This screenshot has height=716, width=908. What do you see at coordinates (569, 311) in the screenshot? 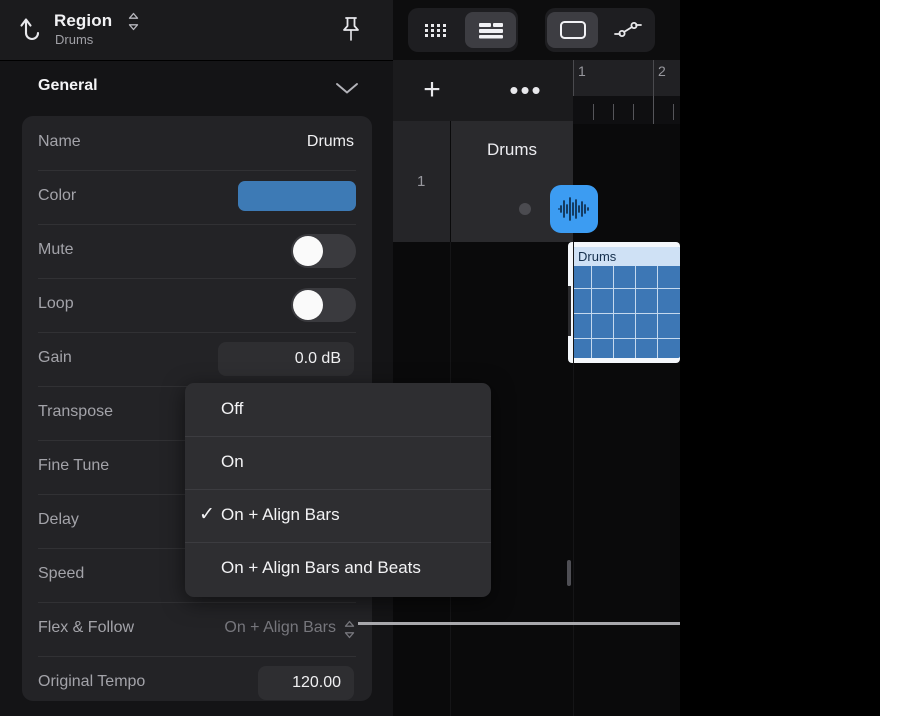
I see `region-resize-handle` at bounding box center [569, 311].